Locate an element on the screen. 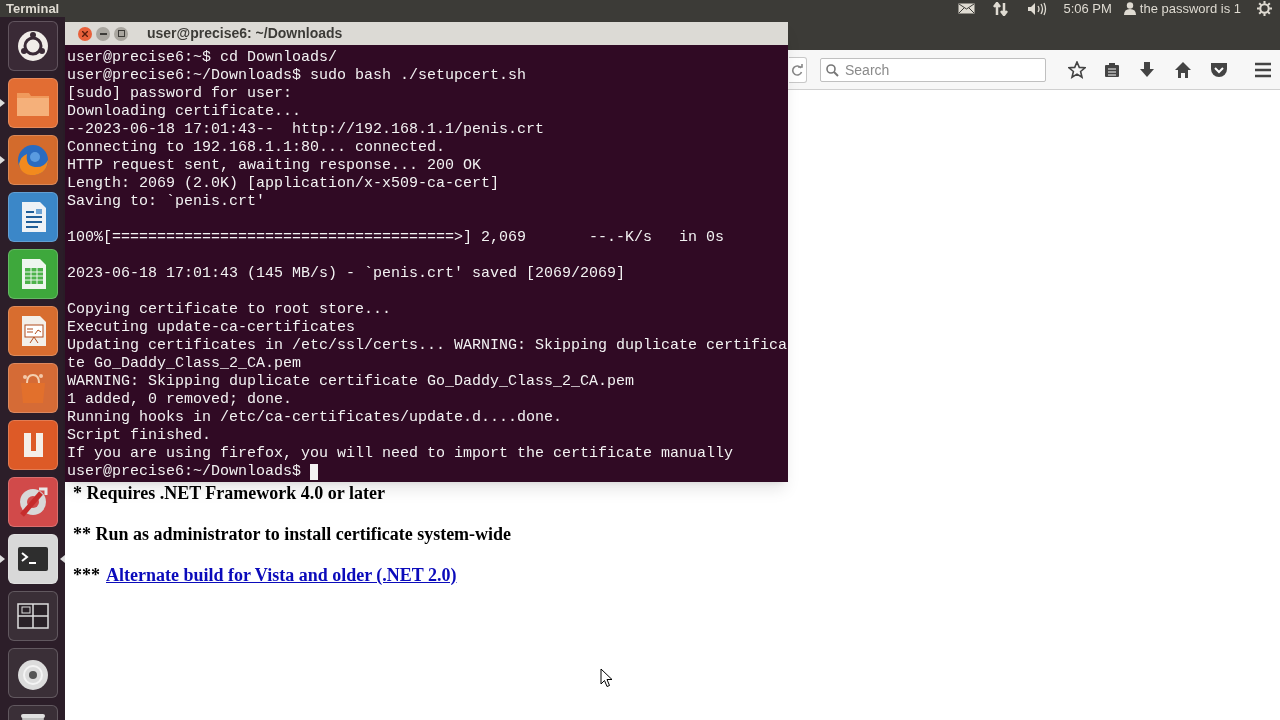  page-text: ** Run as administrator to install certificate system-wide is located at coordinates (293, 534).